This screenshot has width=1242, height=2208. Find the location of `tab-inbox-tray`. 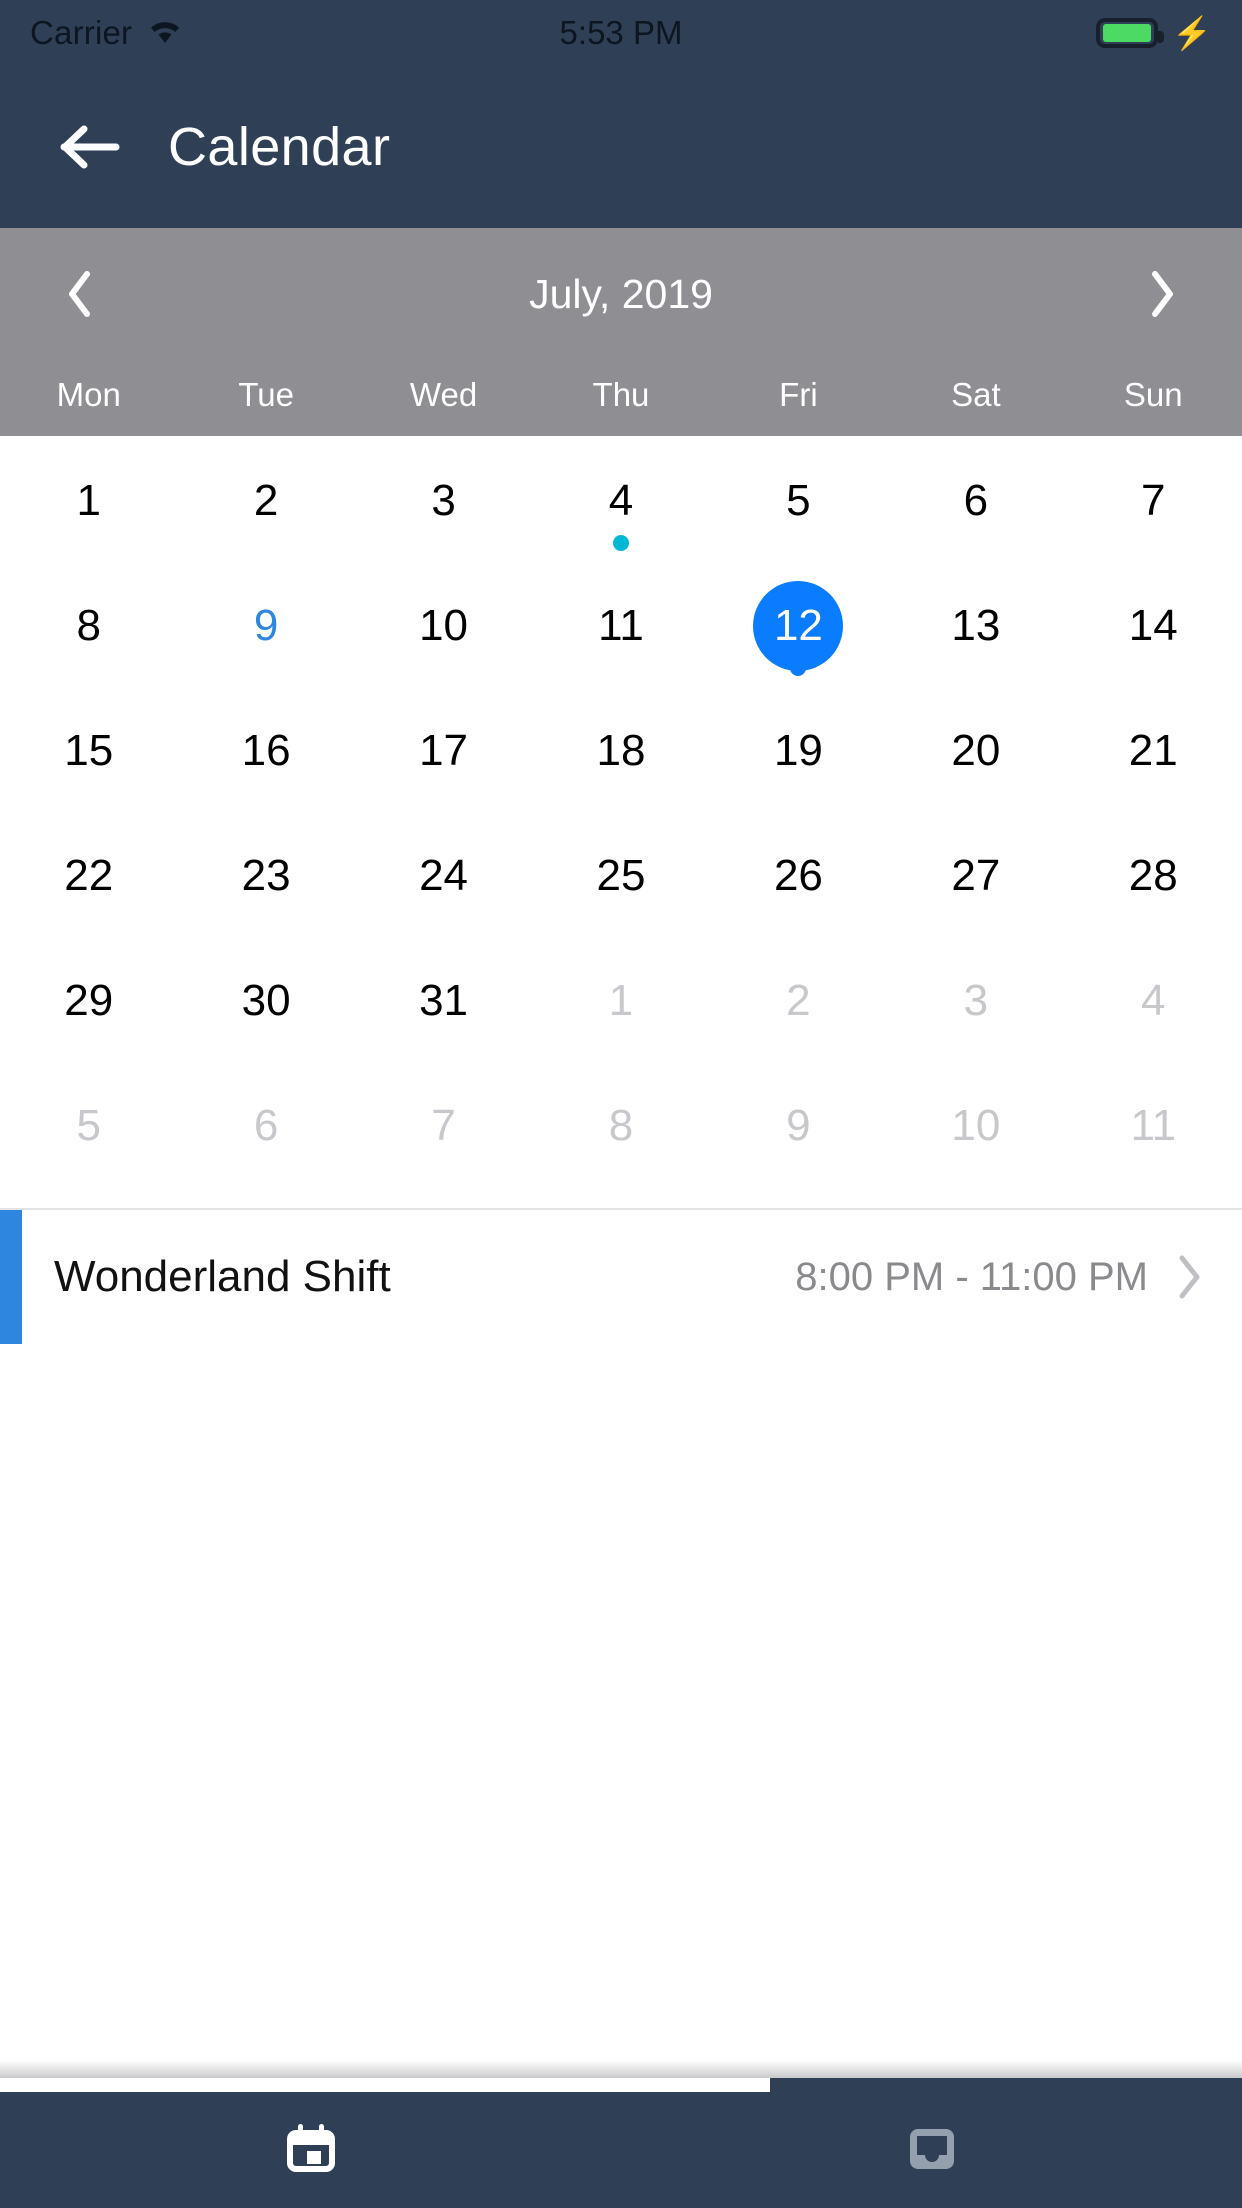

tab-inbox-tray is located at coordinates (931, 2150).